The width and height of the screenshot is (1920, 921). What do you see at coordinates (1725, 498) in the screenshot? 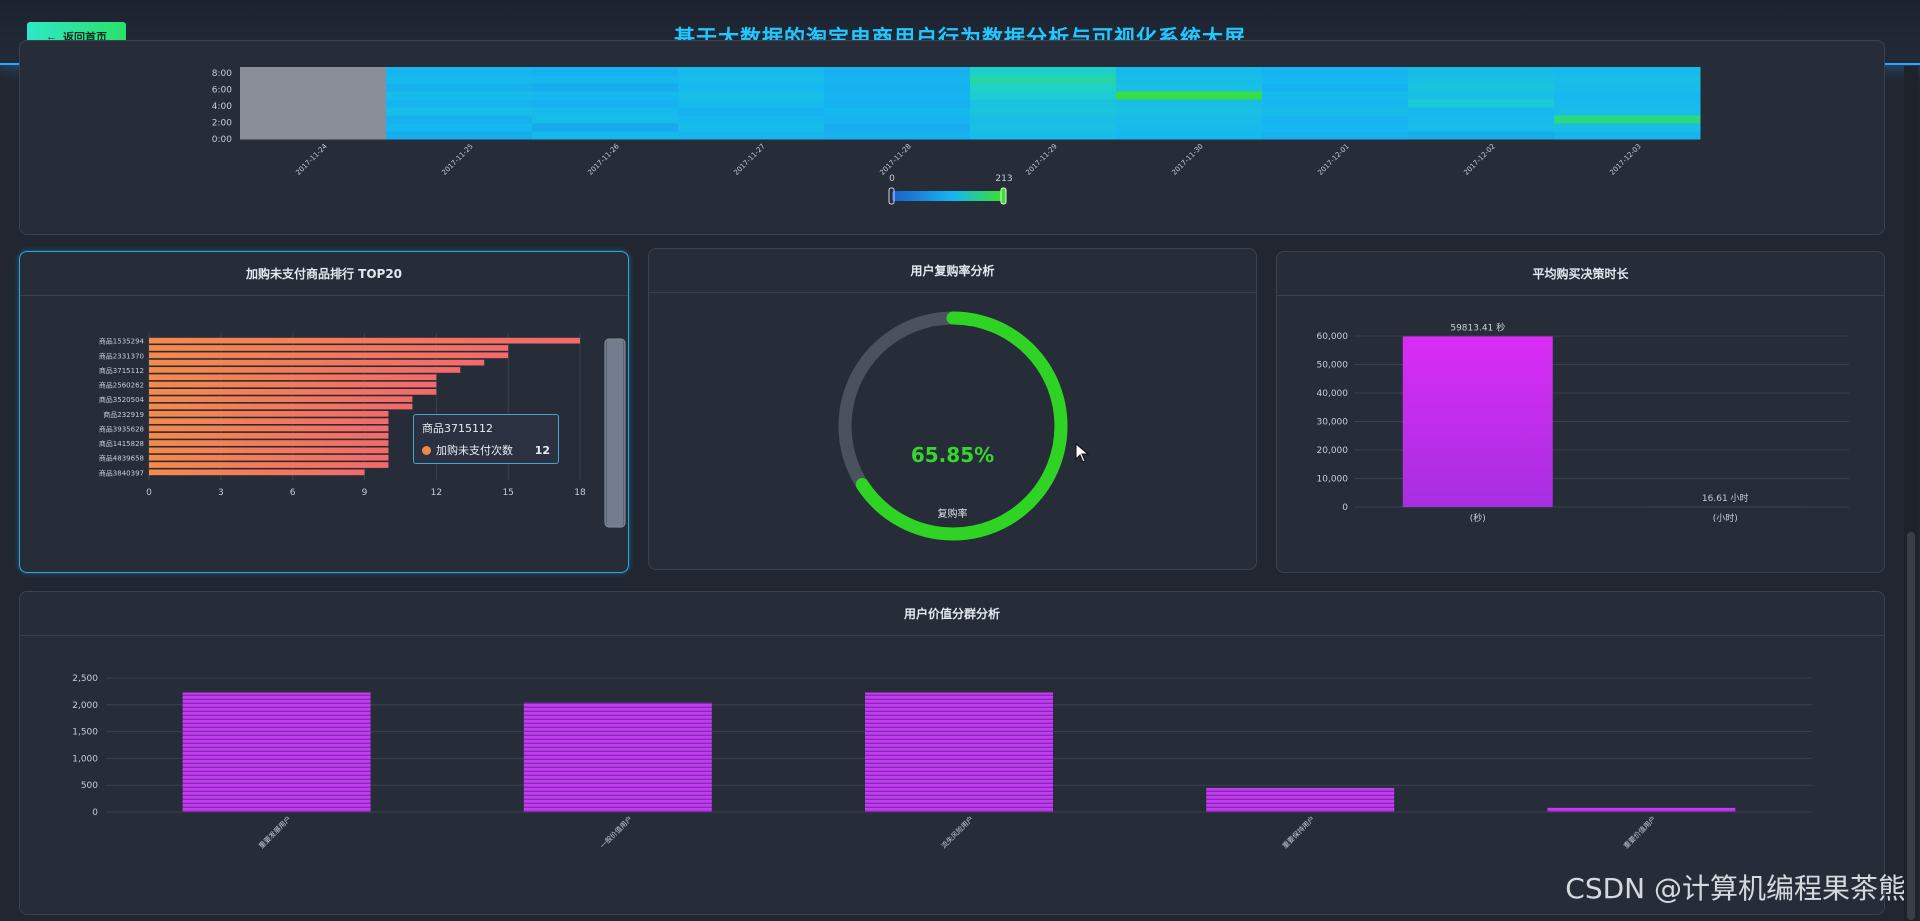
I see `decision-data-label: 16.61 小时` at bounding box center [1725, 498].